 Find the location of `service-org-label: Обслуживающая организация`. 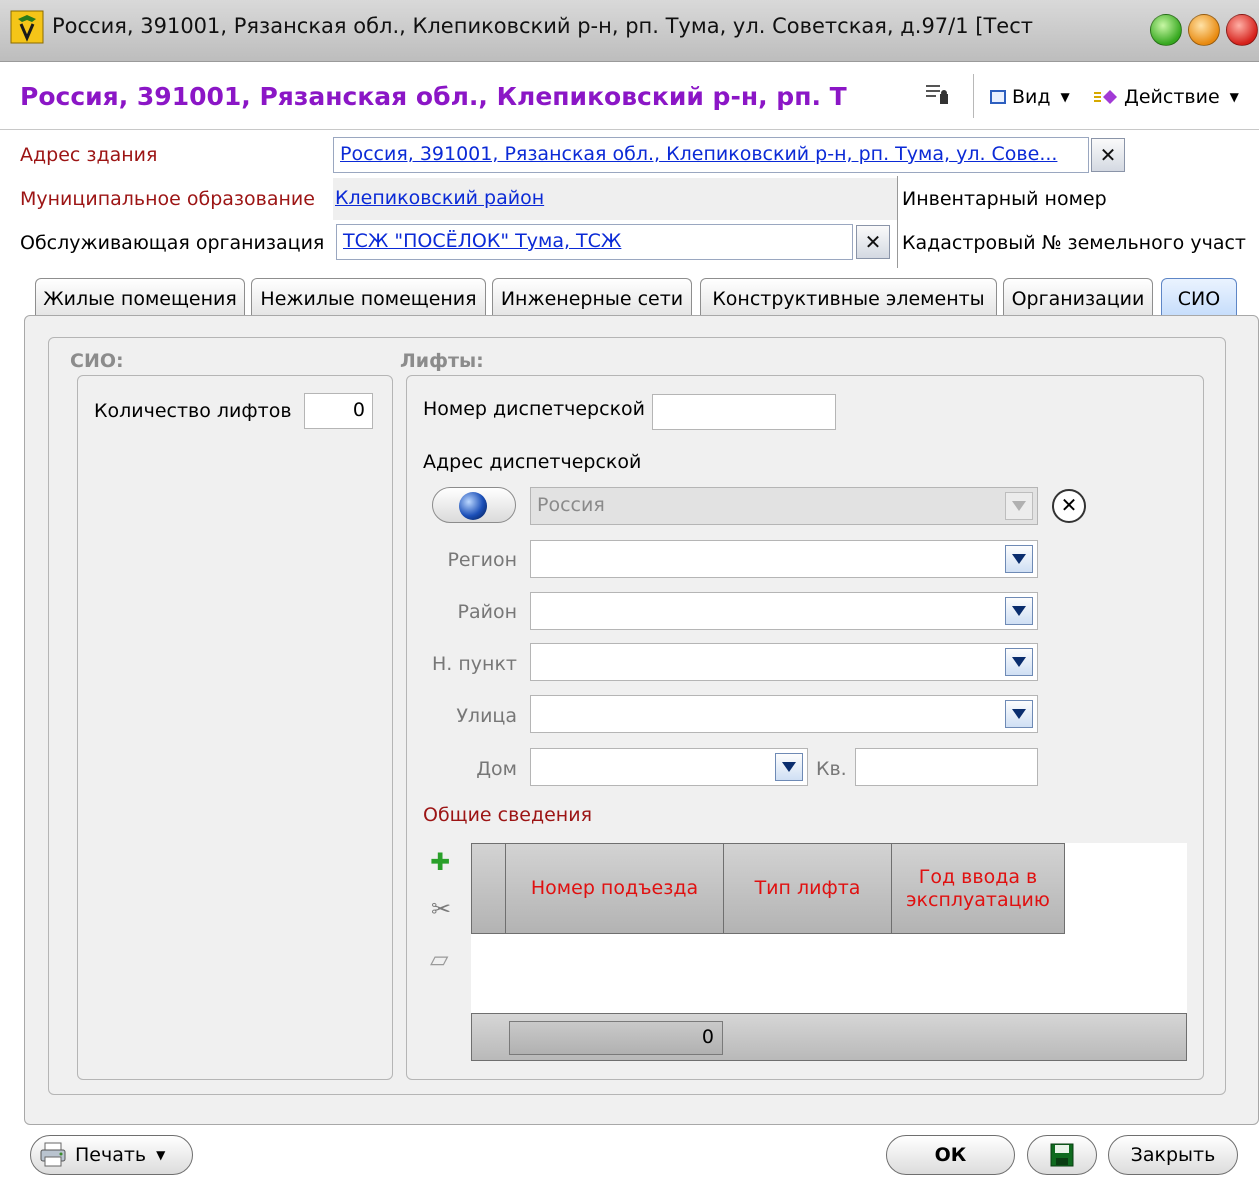

service-org-label: Обслуживающая организация is located at coordinates (172, 243).